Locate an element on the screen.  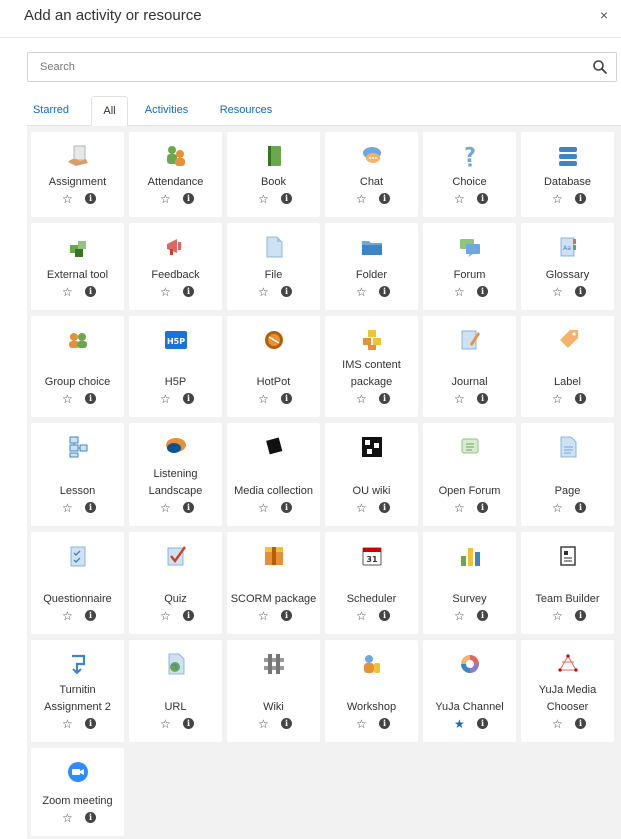
tab-all: All is located at coordinates (109, 111).